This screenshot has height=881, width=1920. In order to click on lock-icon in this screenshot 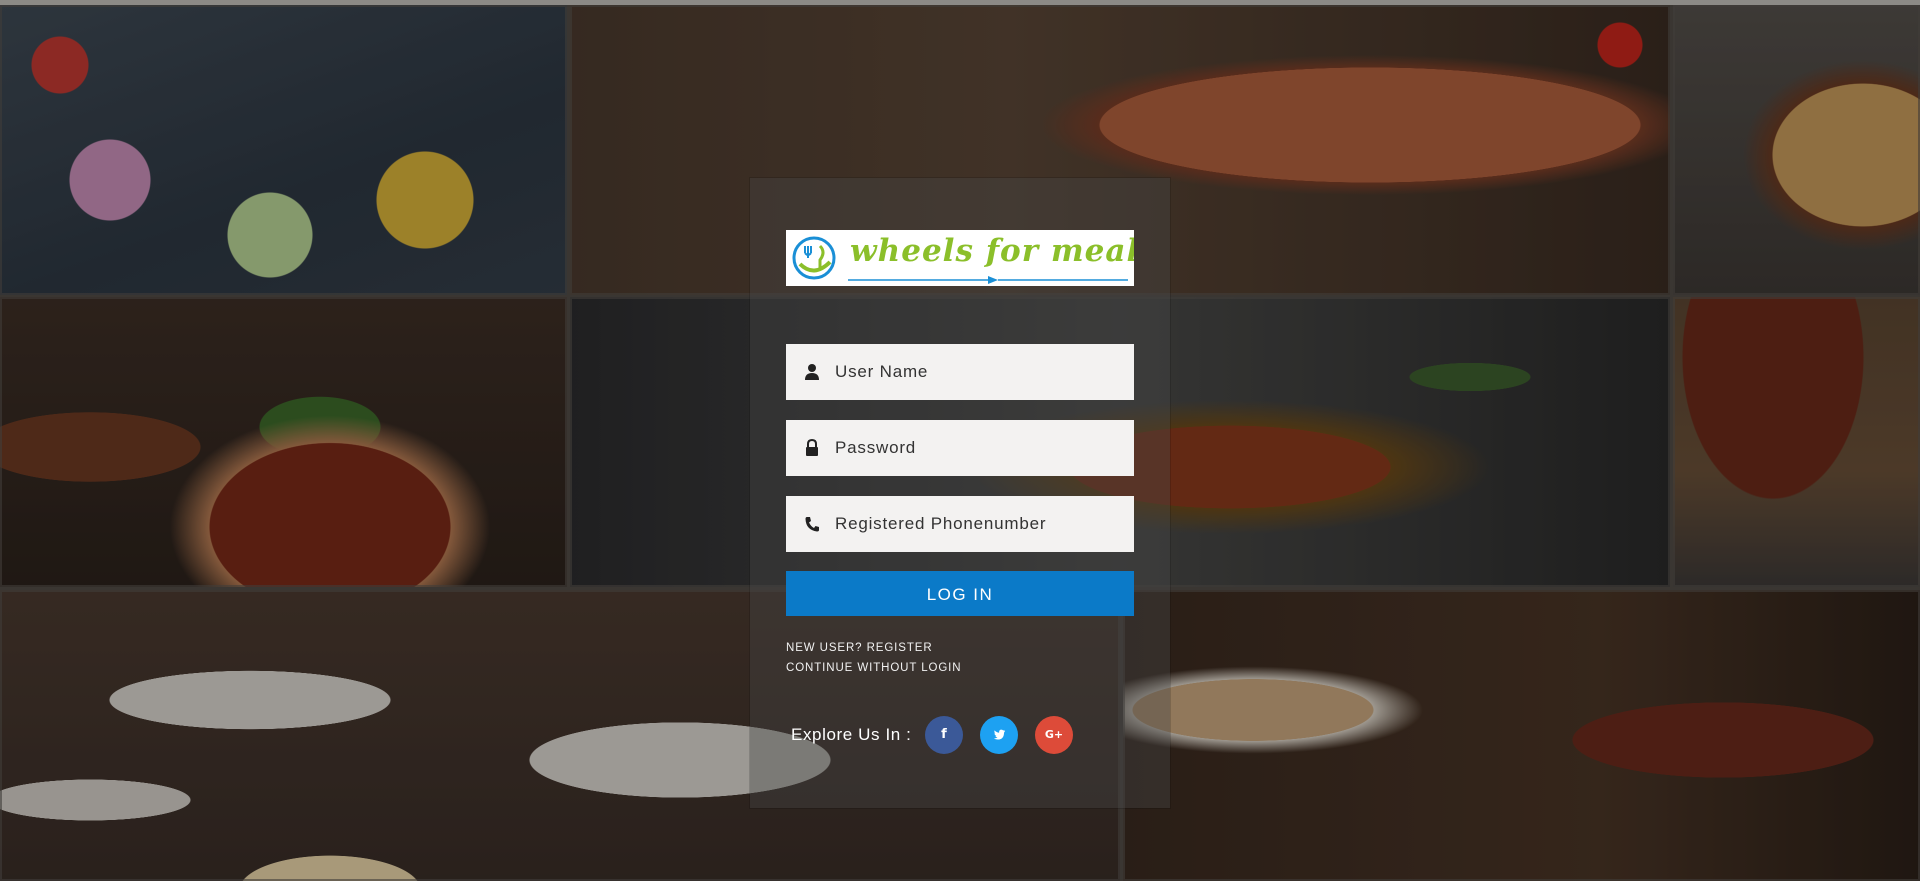, I will do `click(812, 447)`.